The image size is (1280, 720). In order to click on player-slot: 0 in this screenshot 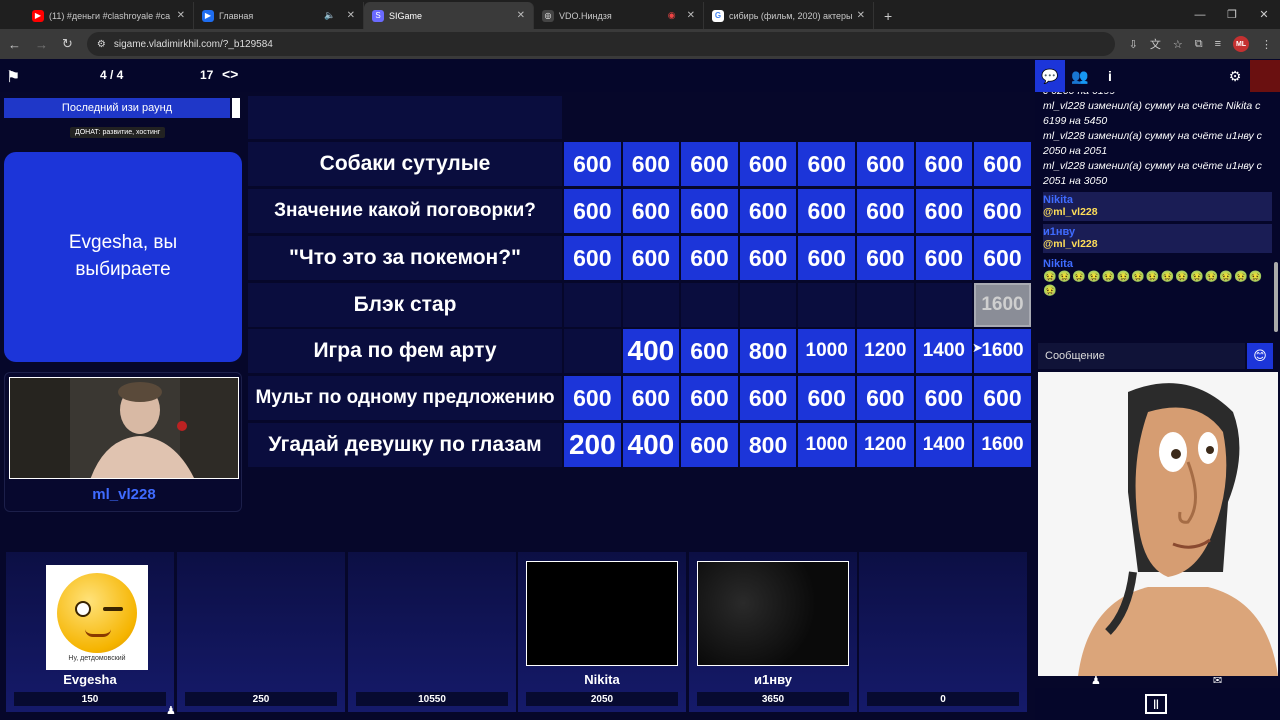, I will do `click(943, 632)`.